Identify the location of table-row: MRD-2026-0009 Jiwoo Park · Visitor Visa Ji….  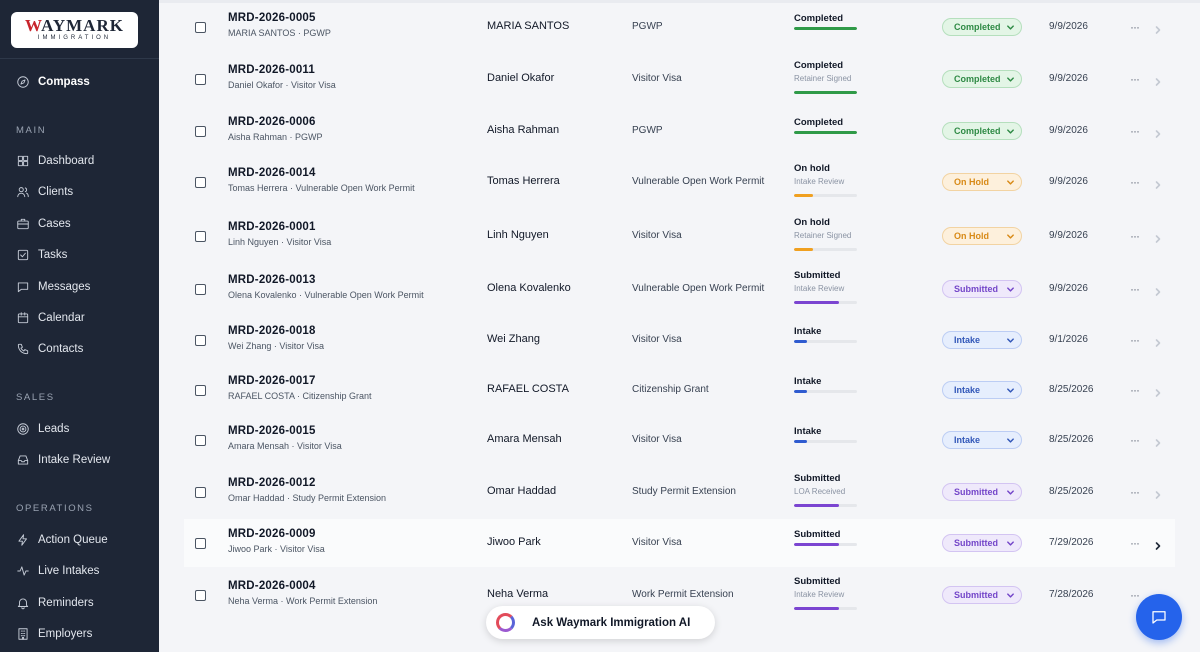
(679, 543).